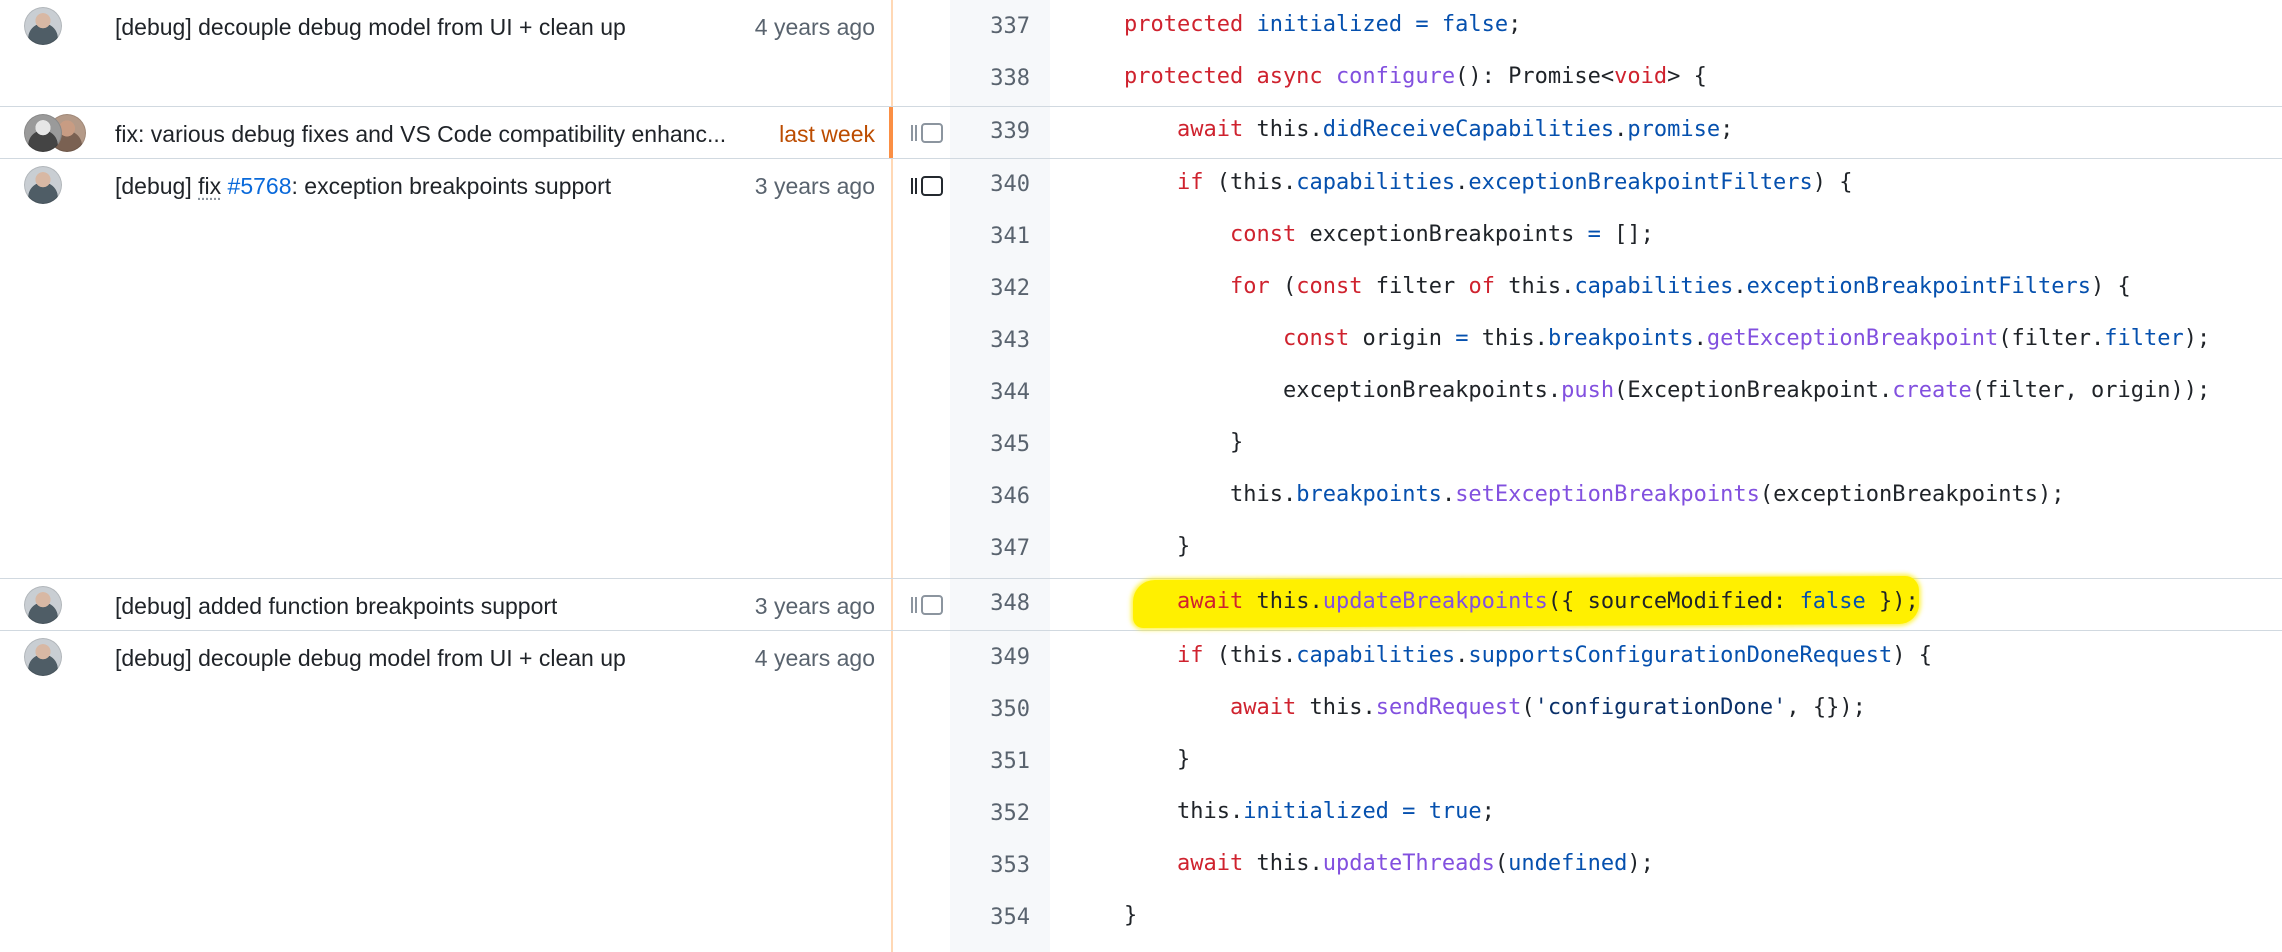 The height and width of the screenshot is (952, 2282). I want to click on line-number: 340, so click(990, 184).